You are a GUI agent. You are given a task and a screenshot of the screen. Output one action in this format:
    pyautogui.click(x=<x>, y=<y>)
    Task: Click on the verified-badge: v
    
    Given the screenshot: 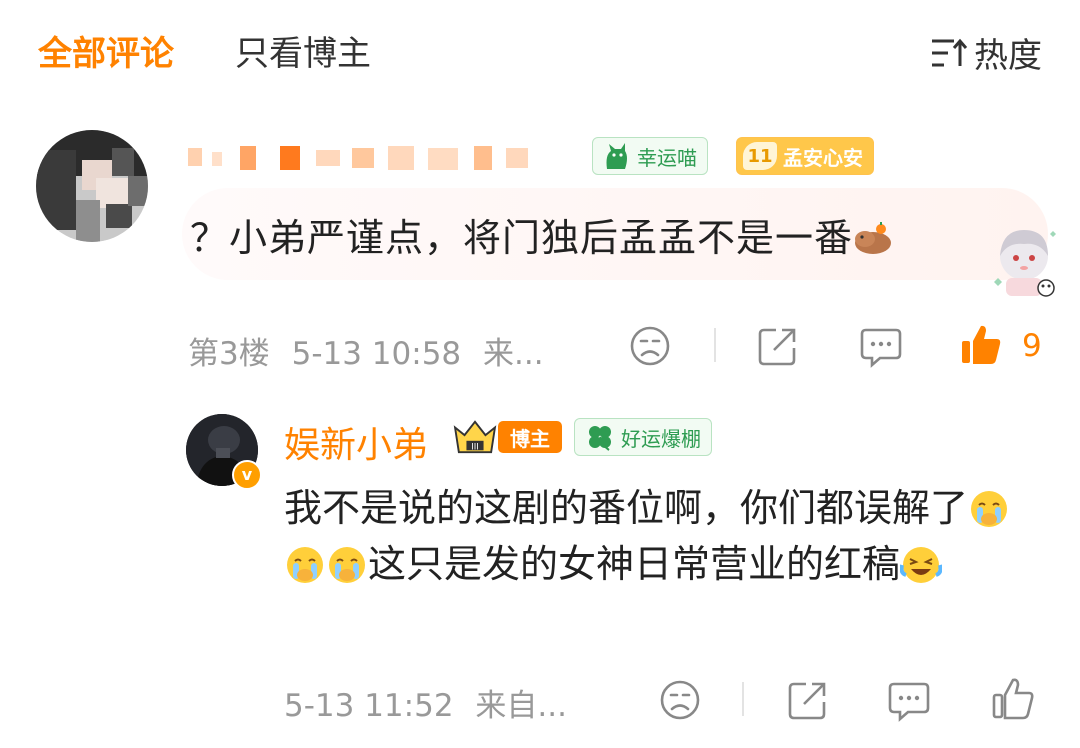 What is the action you would take?
    pyautogui.click(x=247, y=475)
    